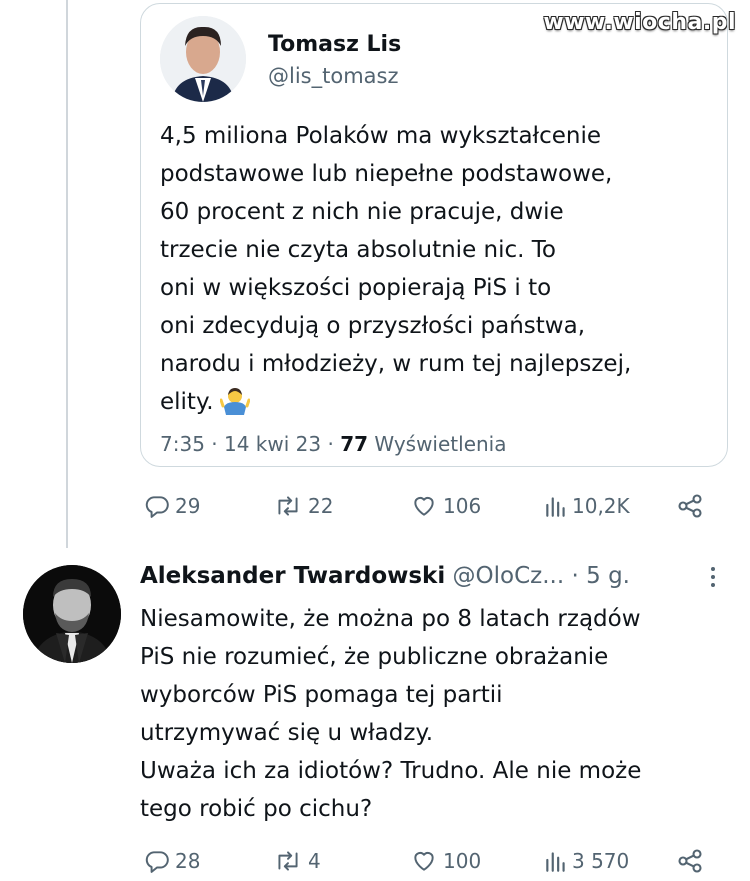 The width and height of the screenshot is (750, 881). Describe the element at coordinates (601, 506) in the screenshot. I see `views-count: 10,2K` at that location.